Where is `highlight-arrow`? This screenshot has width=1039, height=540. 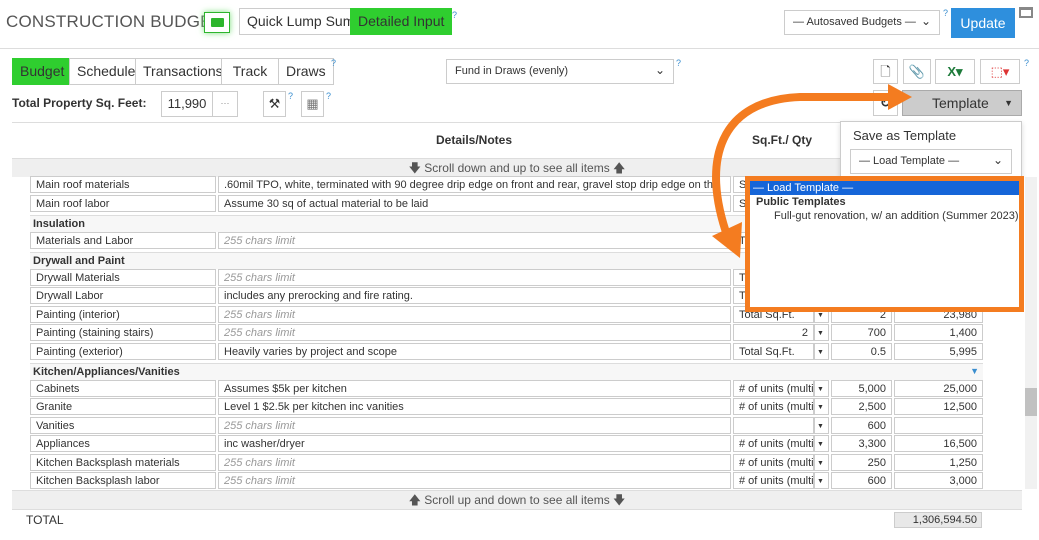
highlight-arrow is located at coordinates (812, 171).